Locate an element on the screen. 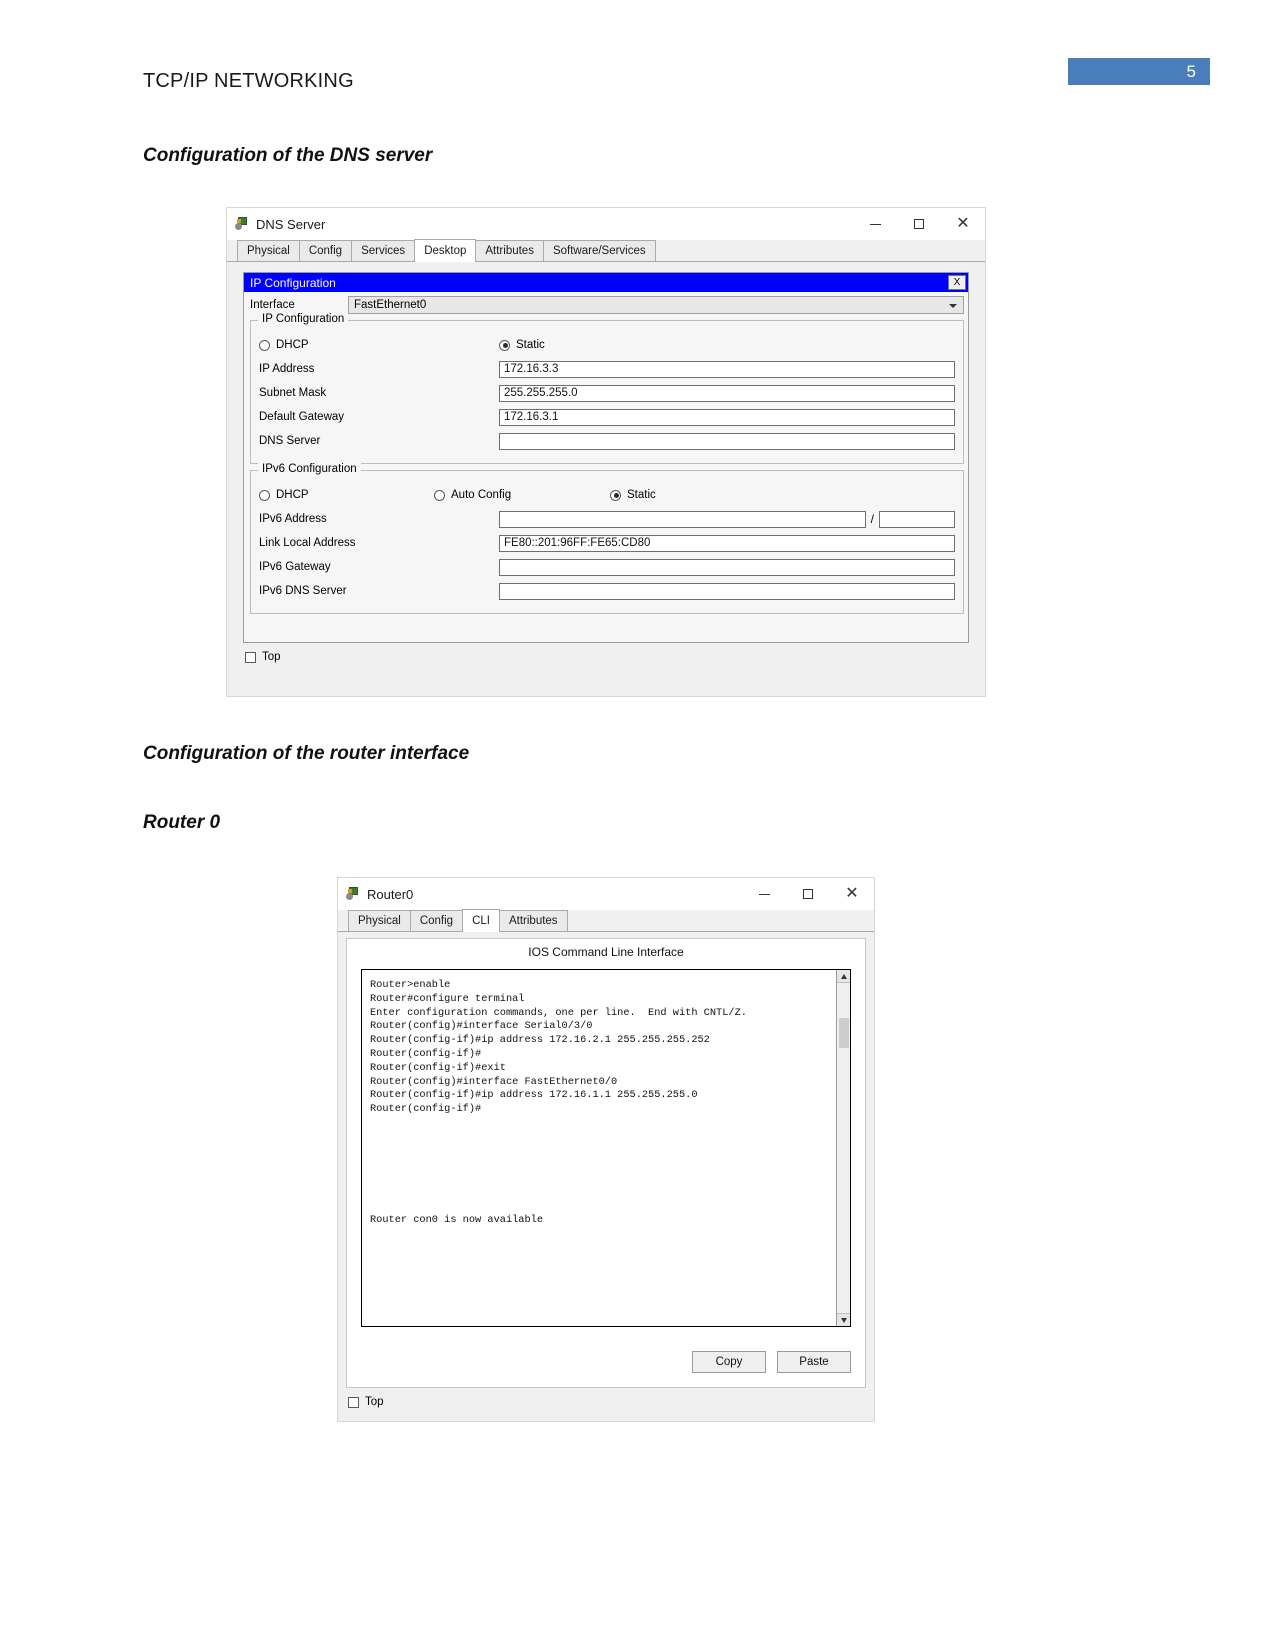  router0-top-checkbox-label: Top is located at coordinates (374, 1402).